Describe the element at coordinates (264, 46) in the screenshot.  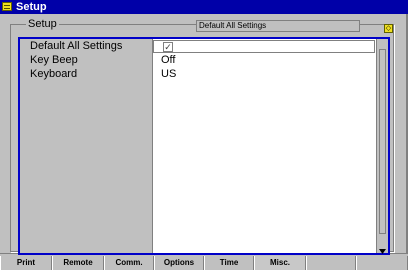
I see `setting-value-default-all: ✓` at that location.